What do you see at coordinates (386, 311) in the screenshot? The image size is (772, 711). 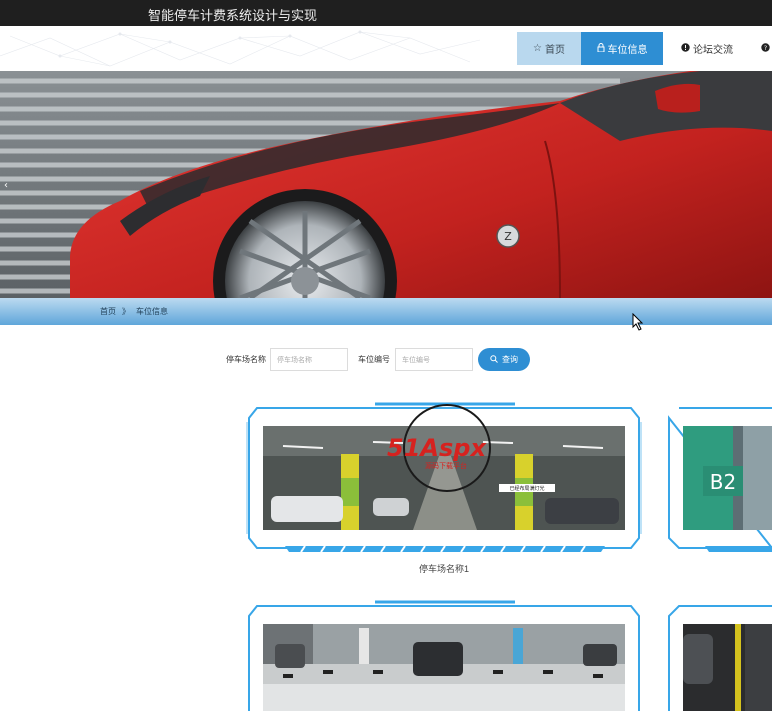 I see `breadcrumb: 首页 》 车位信息` at bounding box center [386, 311].